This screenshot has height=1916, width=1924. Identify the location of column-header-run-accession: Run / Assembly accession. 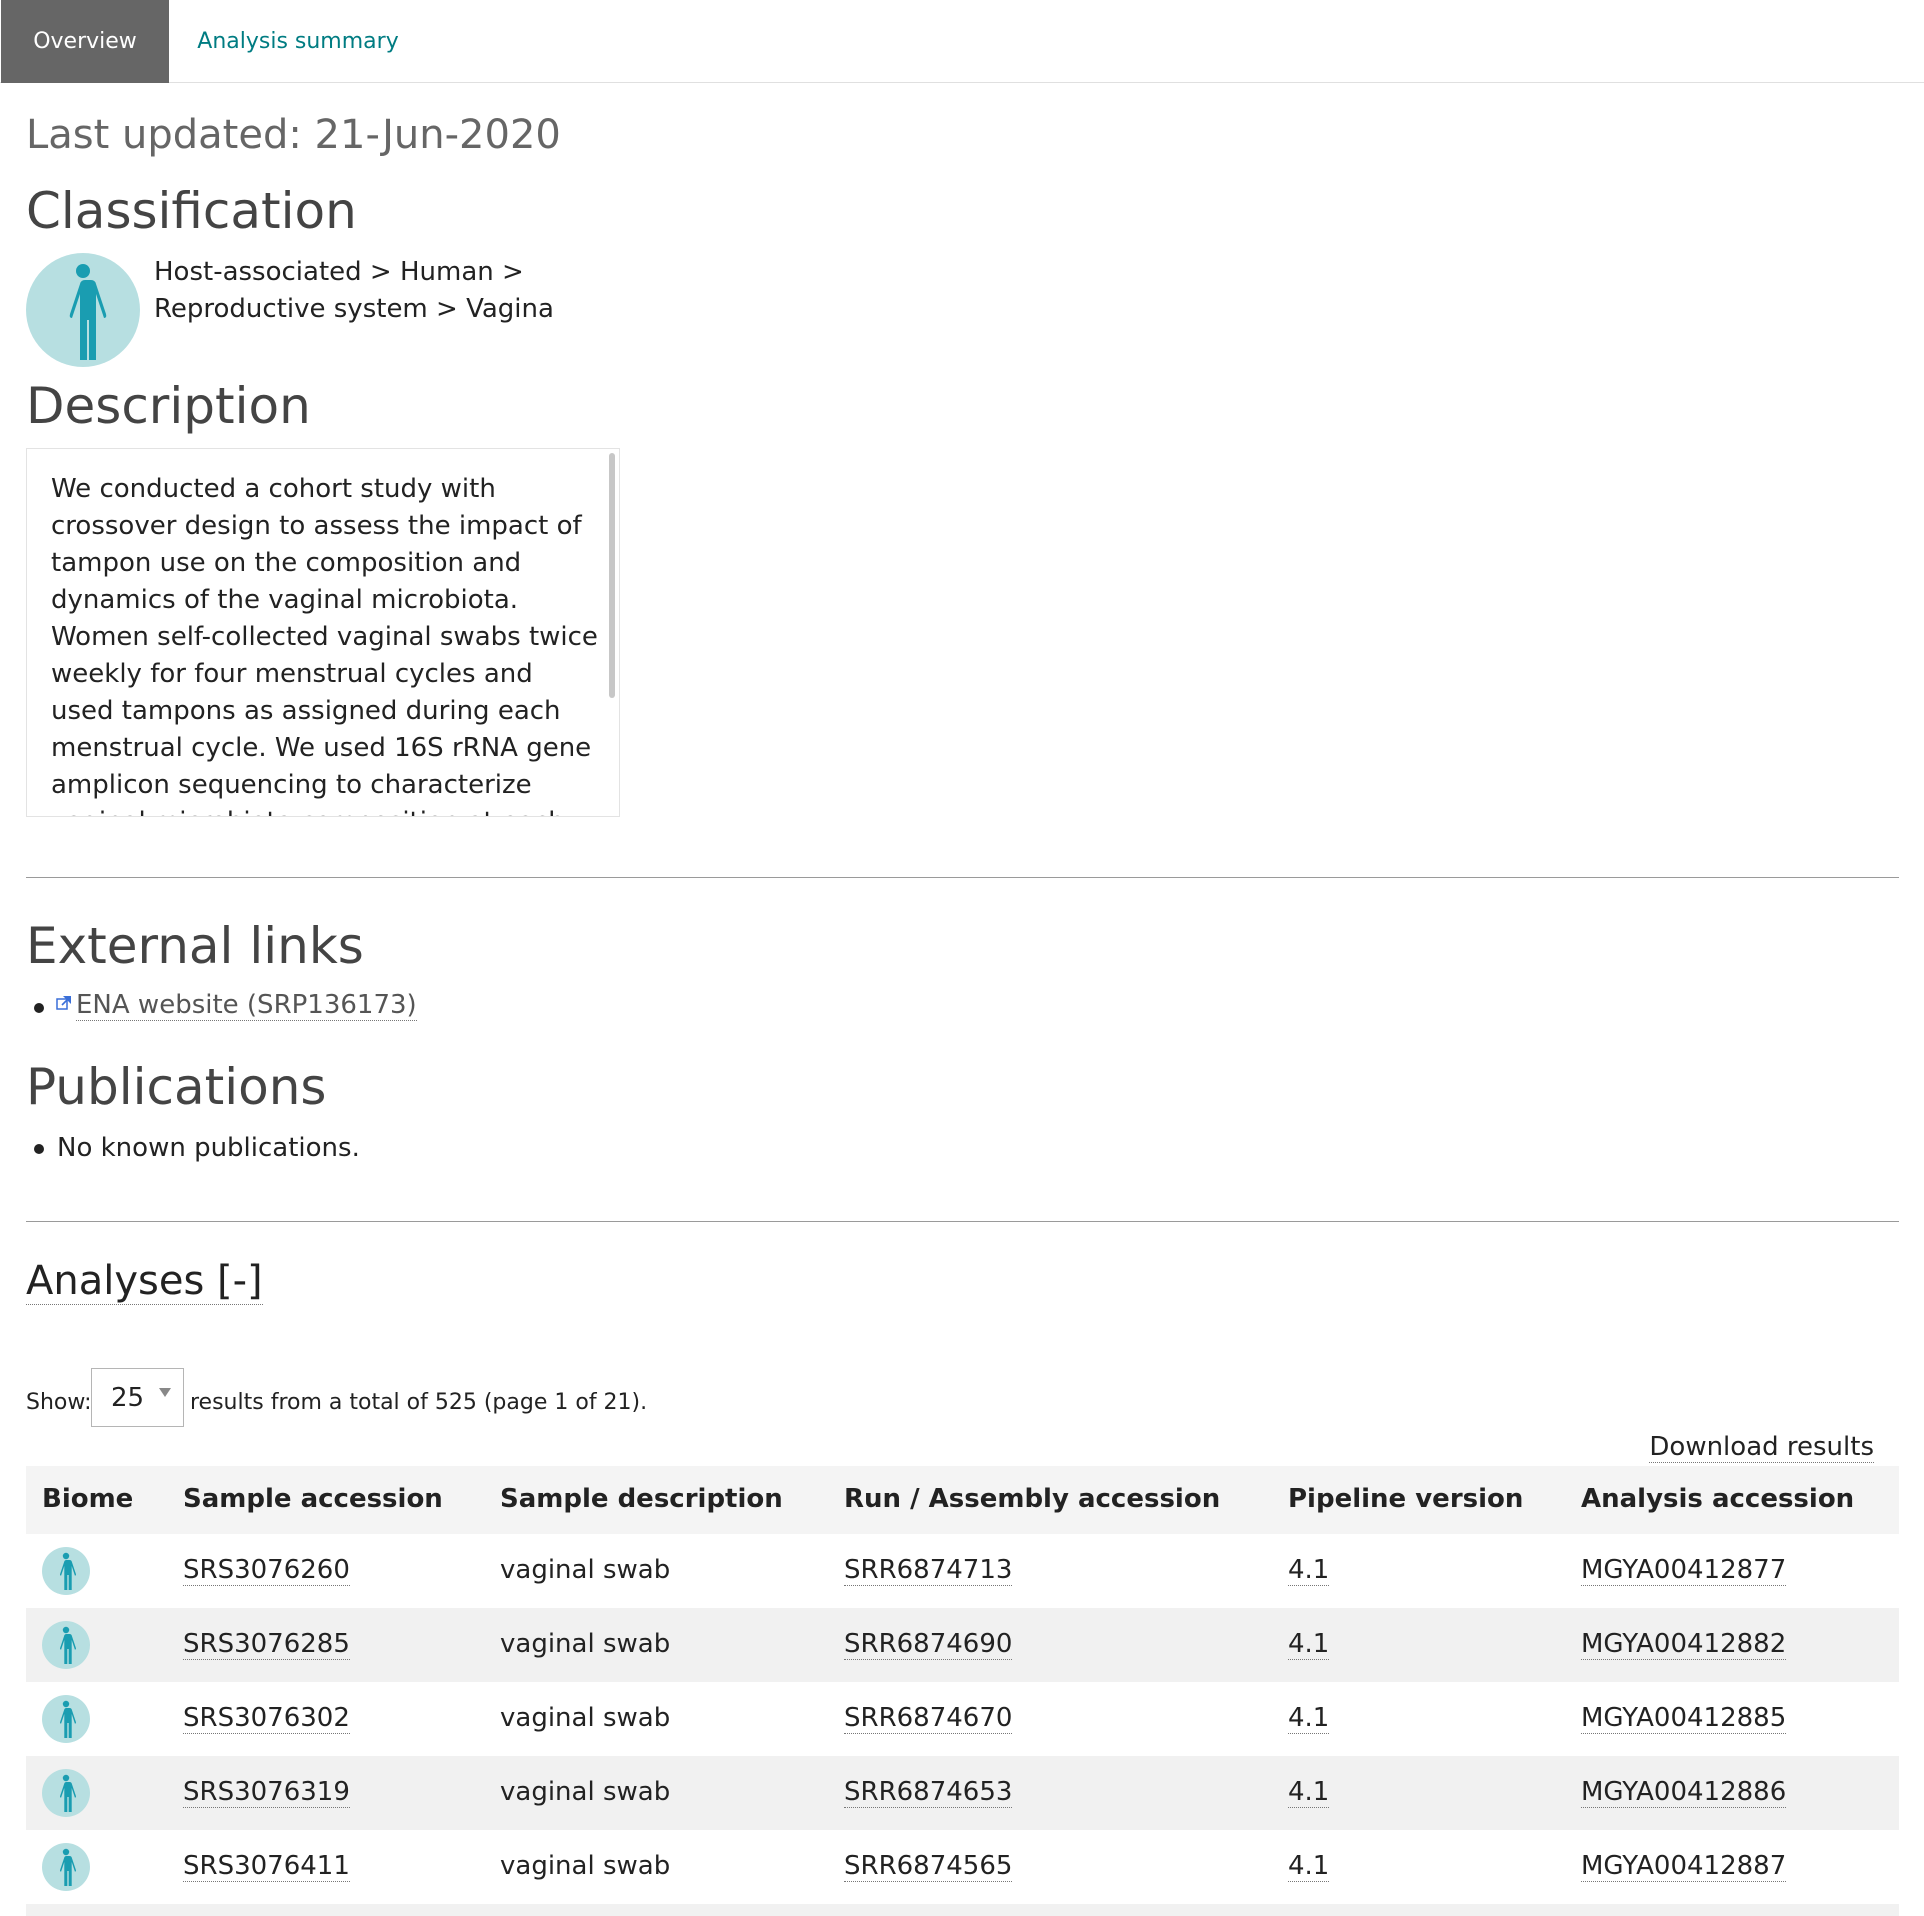
(1032, 1499).